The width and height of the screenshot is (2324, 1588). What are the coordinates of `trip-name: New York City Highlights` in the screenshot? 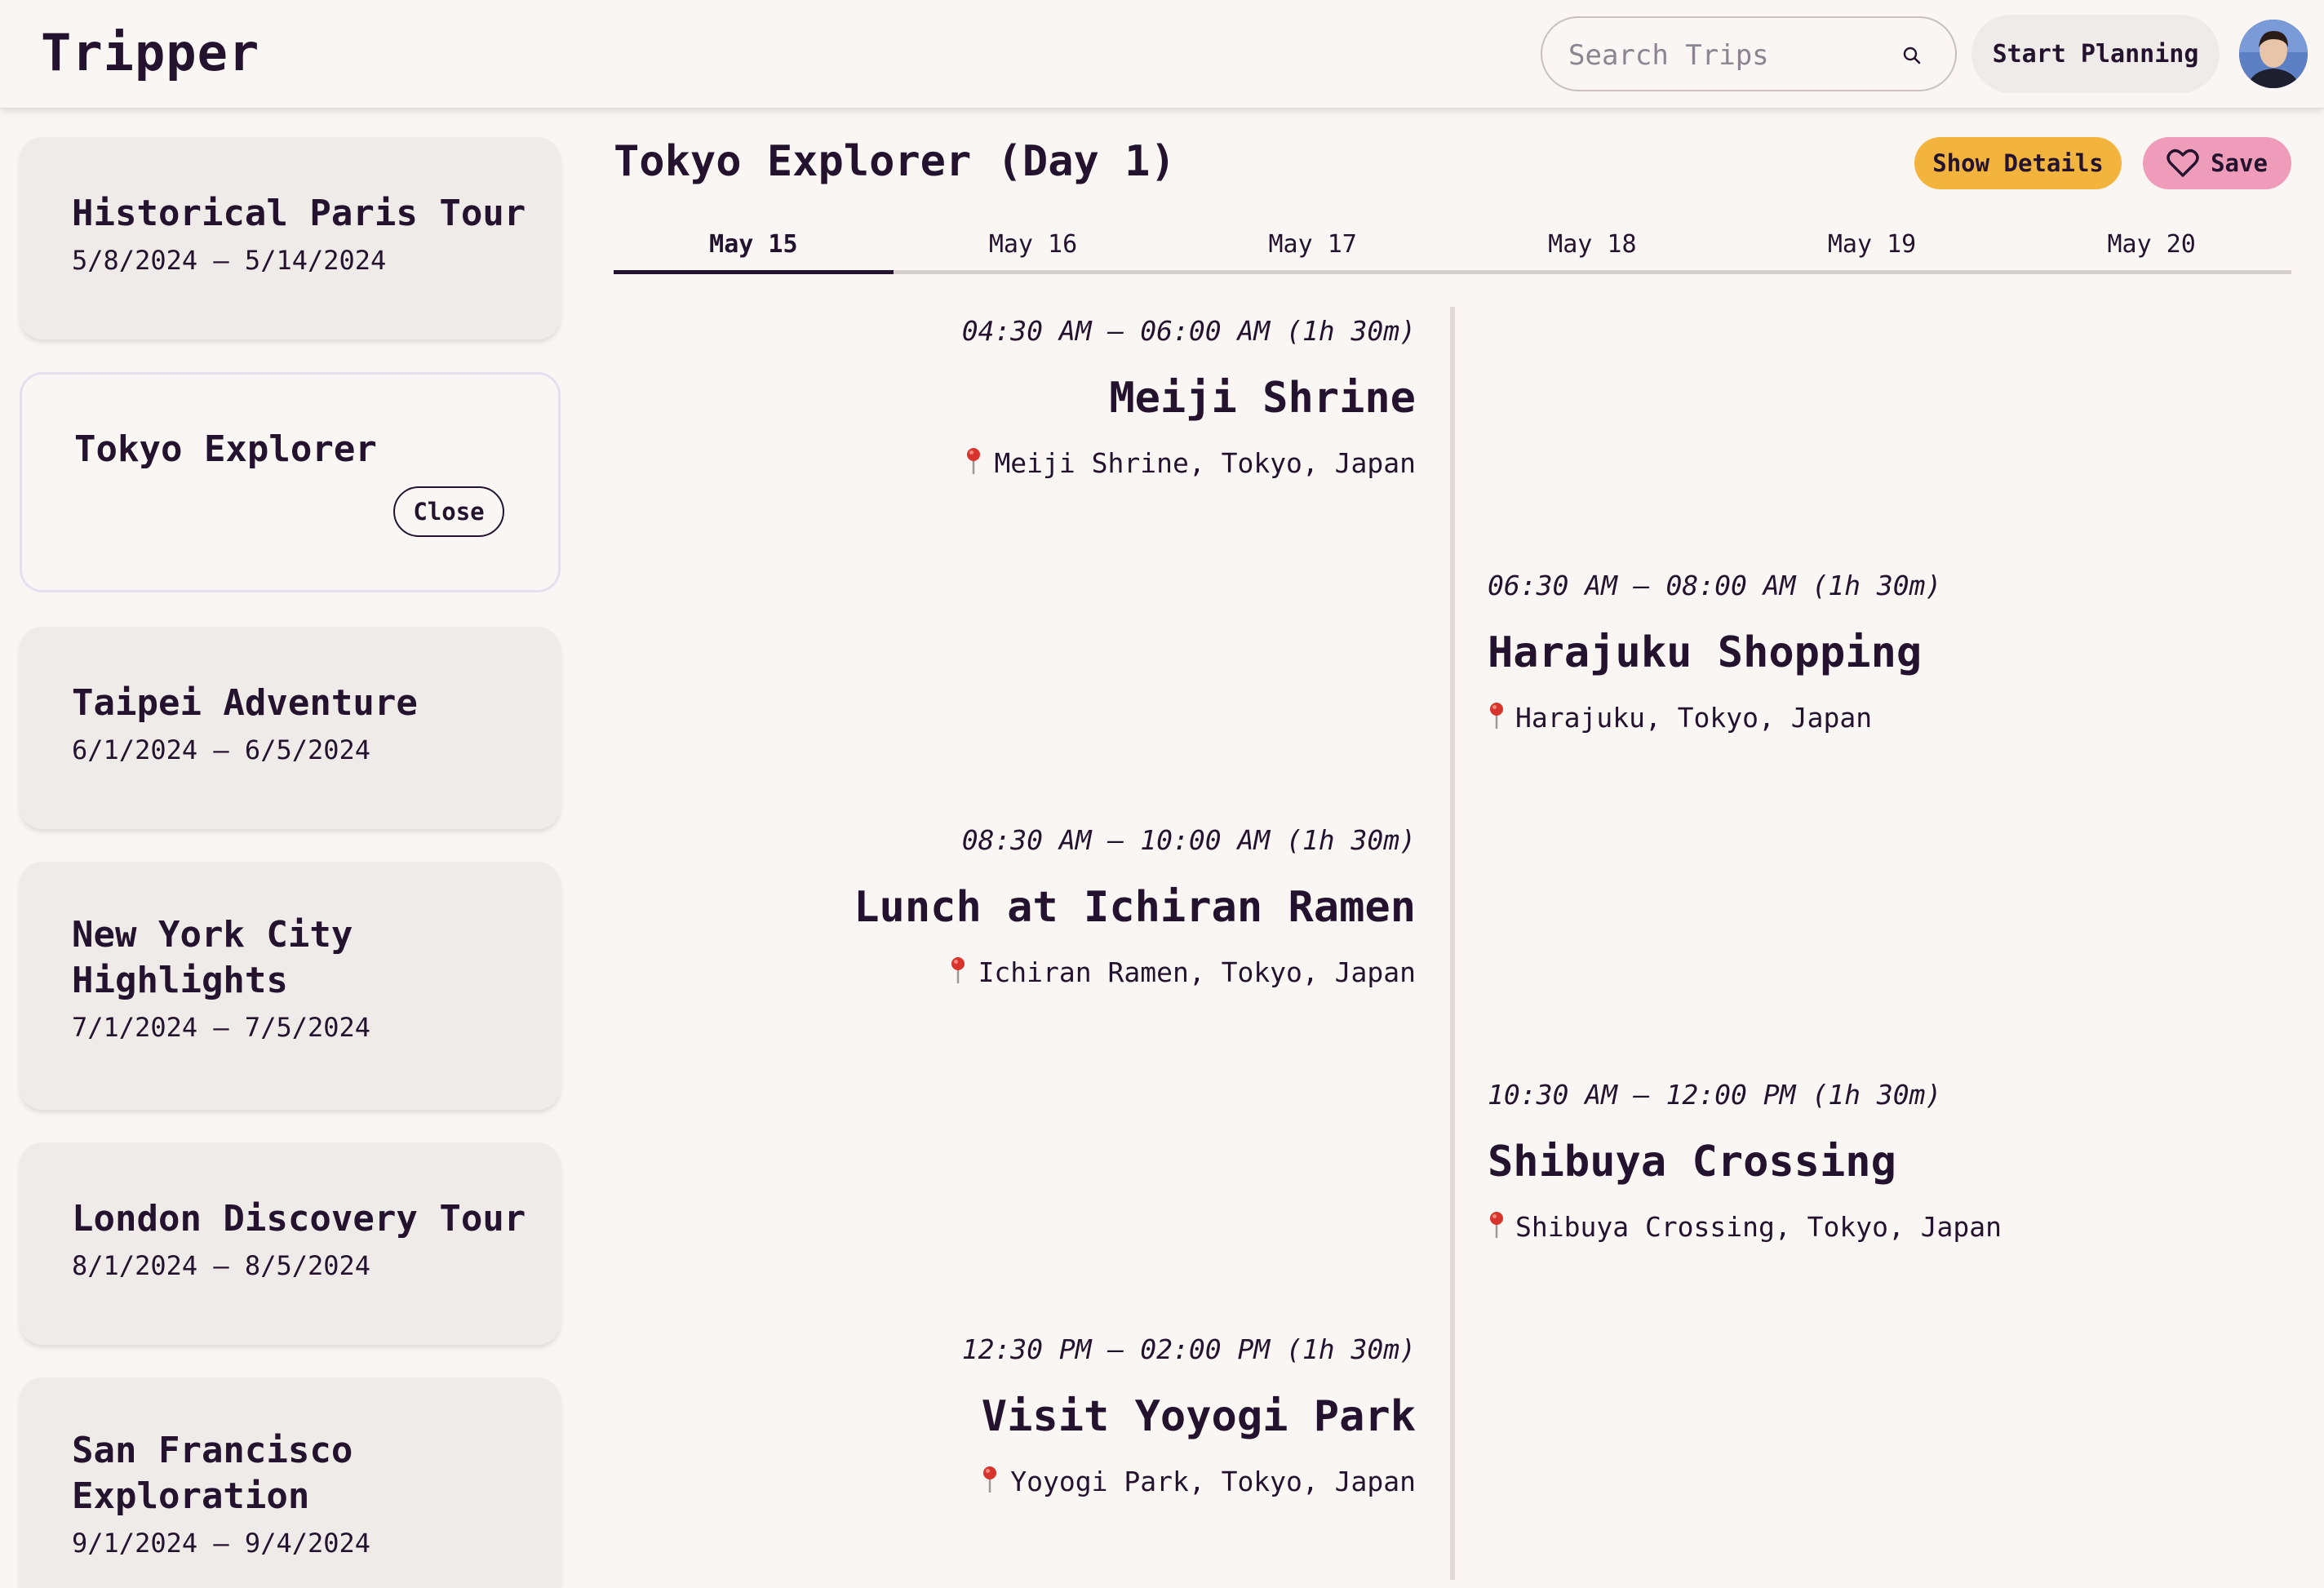 It's located at (212, 958).